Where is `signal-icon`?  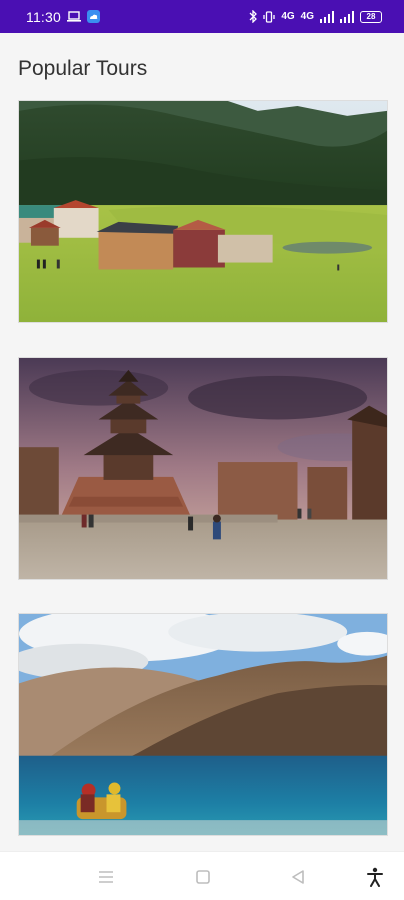 signal-icon is located at coordinates (327, 17).